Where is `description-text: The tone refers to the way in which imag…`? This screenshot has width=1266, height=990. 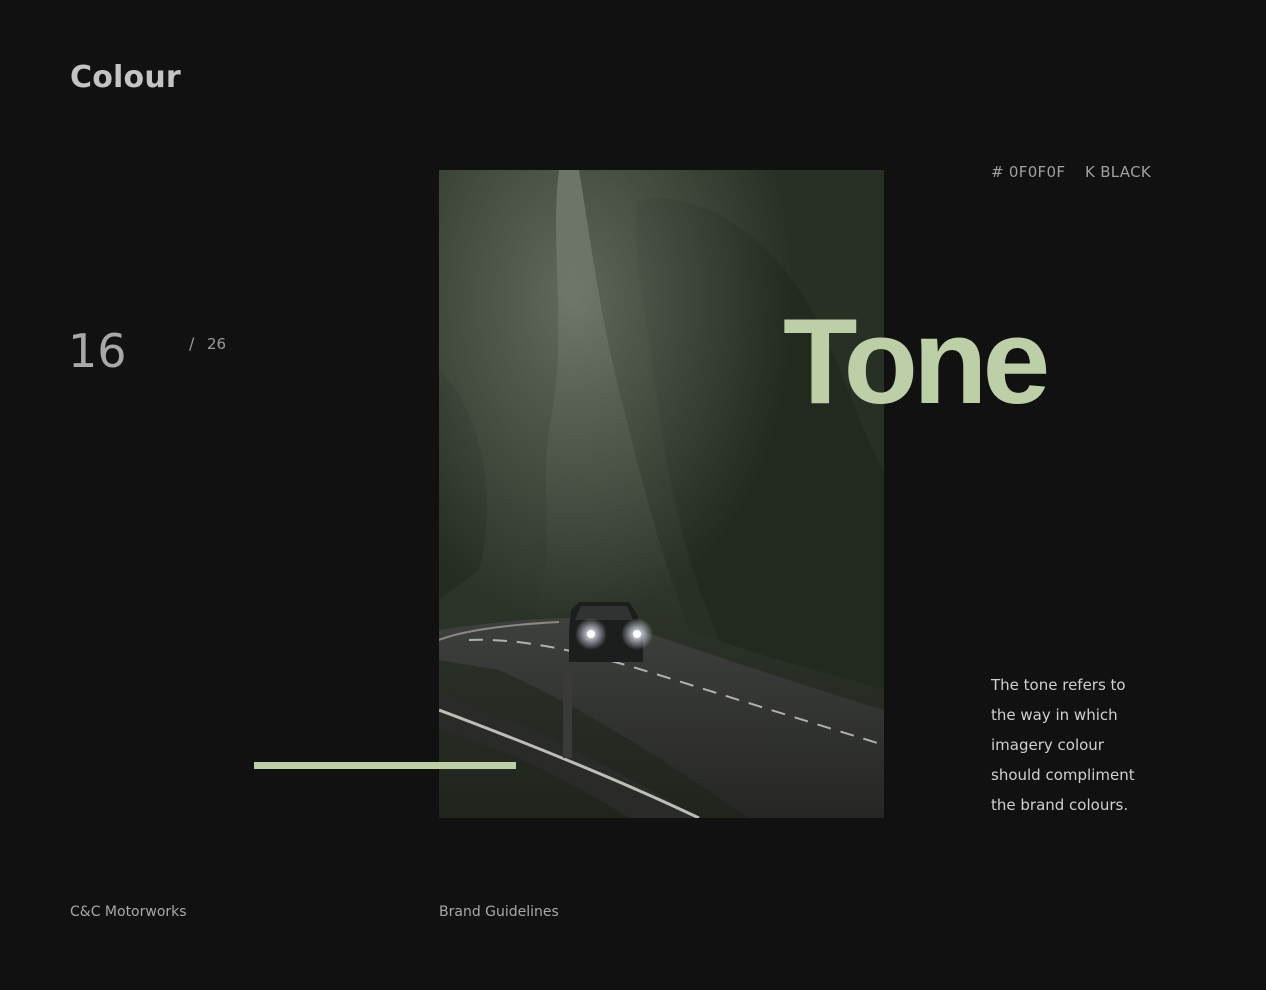 description-text: The tone refers to the way in which imag… is located at coordinates (1091, 745).